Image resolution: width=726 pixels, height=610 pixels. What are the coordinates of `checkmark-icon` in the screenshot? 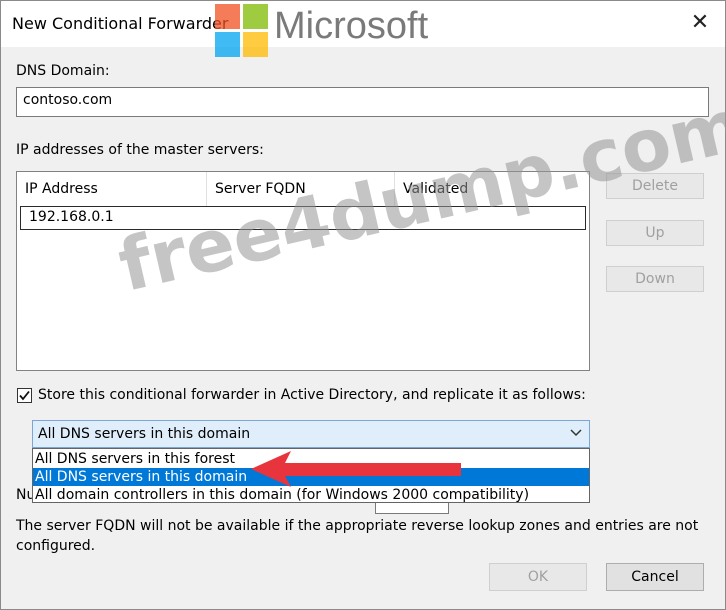 It's located at (24, 395).